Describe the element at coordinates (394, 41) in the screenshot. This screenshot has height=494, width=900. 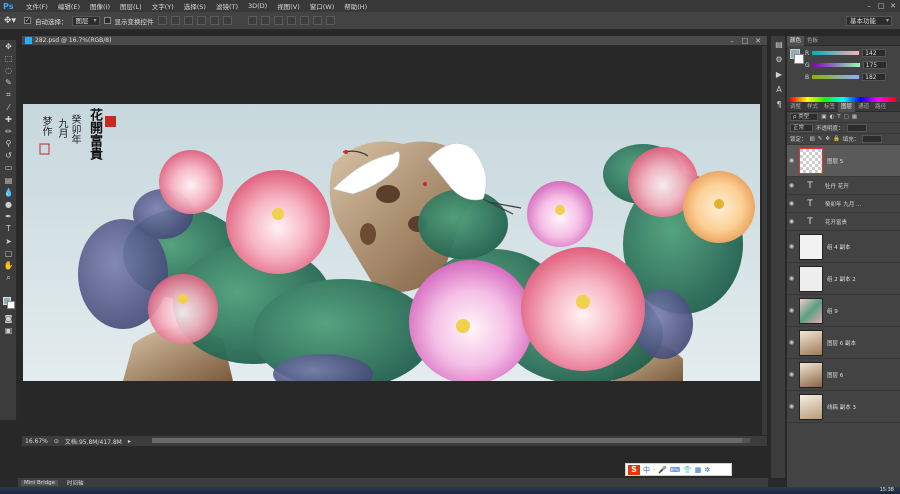
I see `document-tab: 282.psd @ 16.7%(RGB/8) – □ ✕` at that location.